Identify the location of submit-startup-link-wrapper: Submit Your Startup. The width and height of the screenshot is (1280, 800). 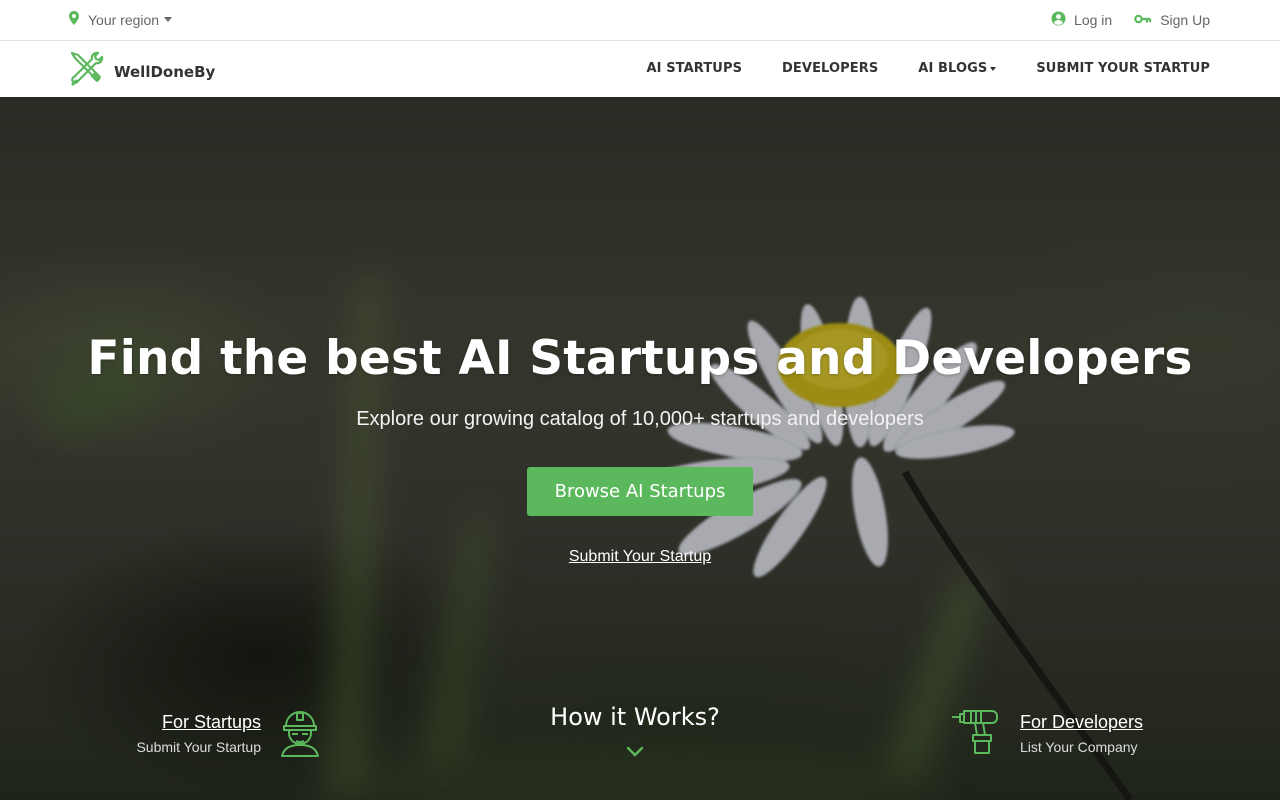
(640, 557).